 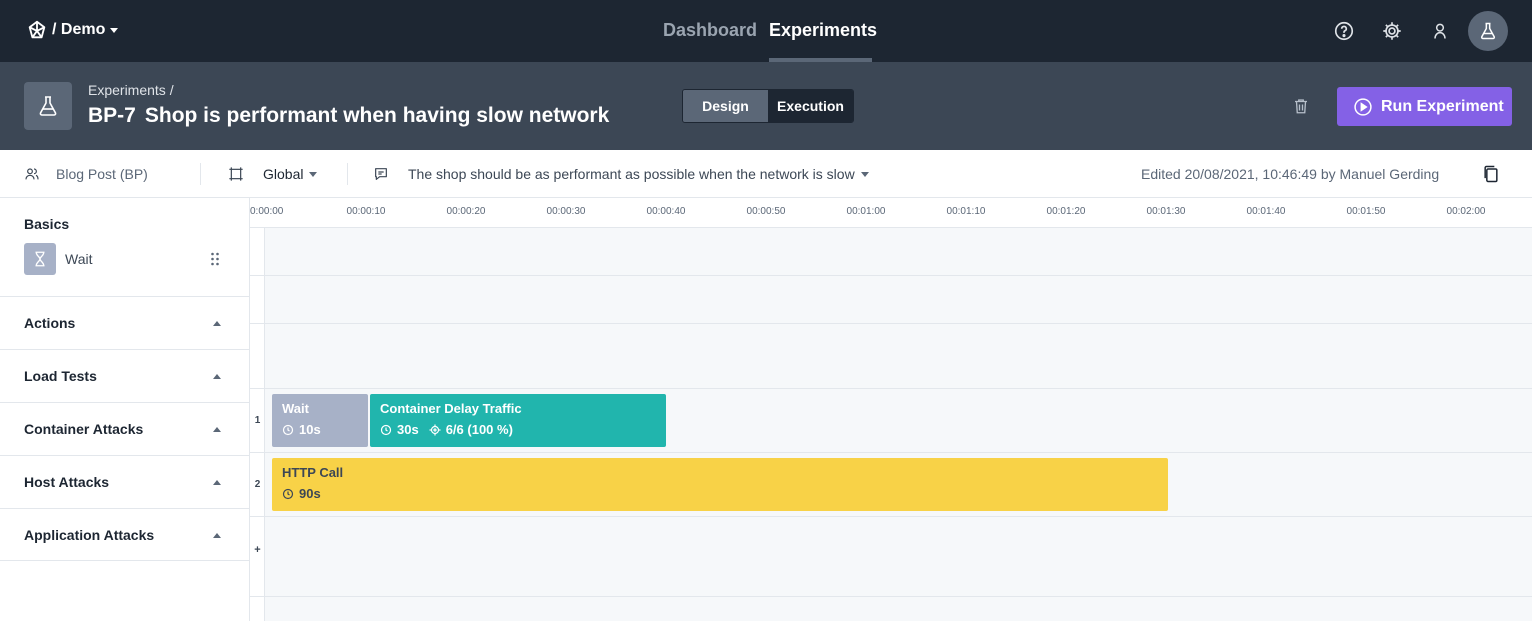 What do you see at coordinates (37, 29) in the screenshot?
I see `logo-icon` at bounding box center [37, 29].